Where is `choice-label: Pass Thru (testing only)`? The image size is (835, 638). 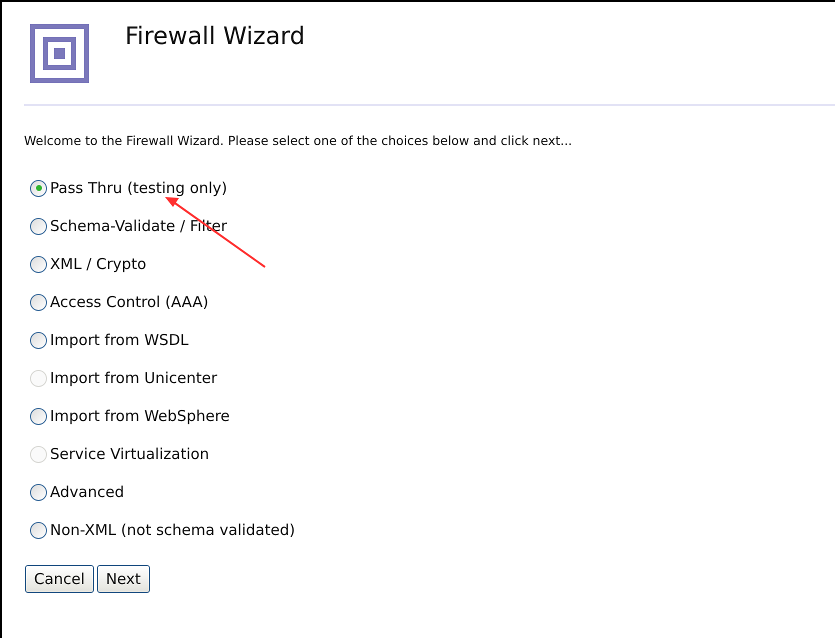
choice-label: Pass Thru (testing only) is located at coordinates (139, 188).